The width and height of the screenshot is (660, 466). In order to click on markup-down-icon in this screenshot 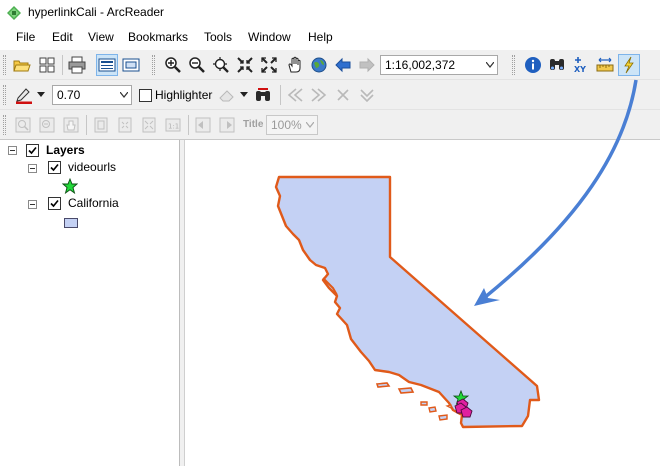, I will do `click(367, 96)`.